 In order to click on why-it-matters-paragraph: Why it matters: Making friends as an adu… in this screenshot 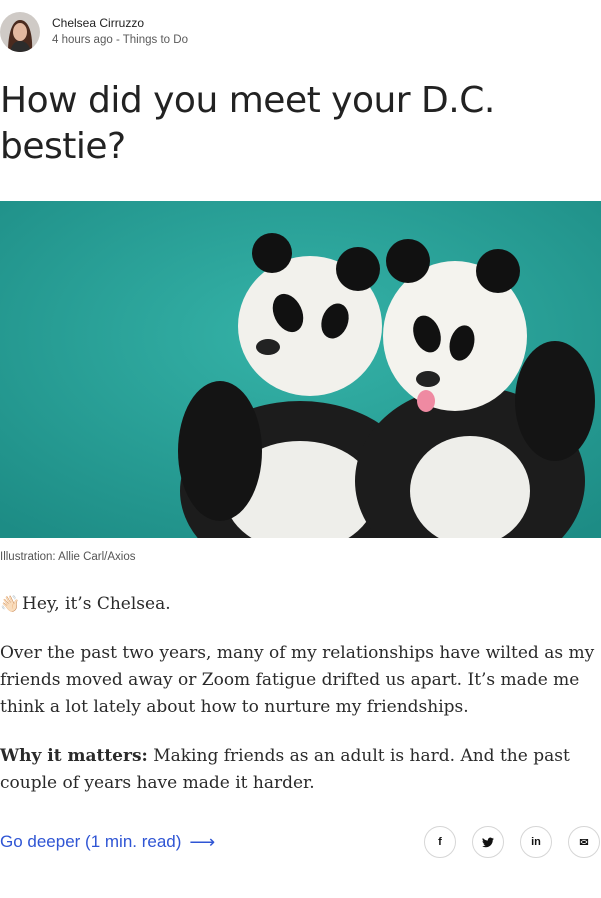, I will do `click(300, 770)`.